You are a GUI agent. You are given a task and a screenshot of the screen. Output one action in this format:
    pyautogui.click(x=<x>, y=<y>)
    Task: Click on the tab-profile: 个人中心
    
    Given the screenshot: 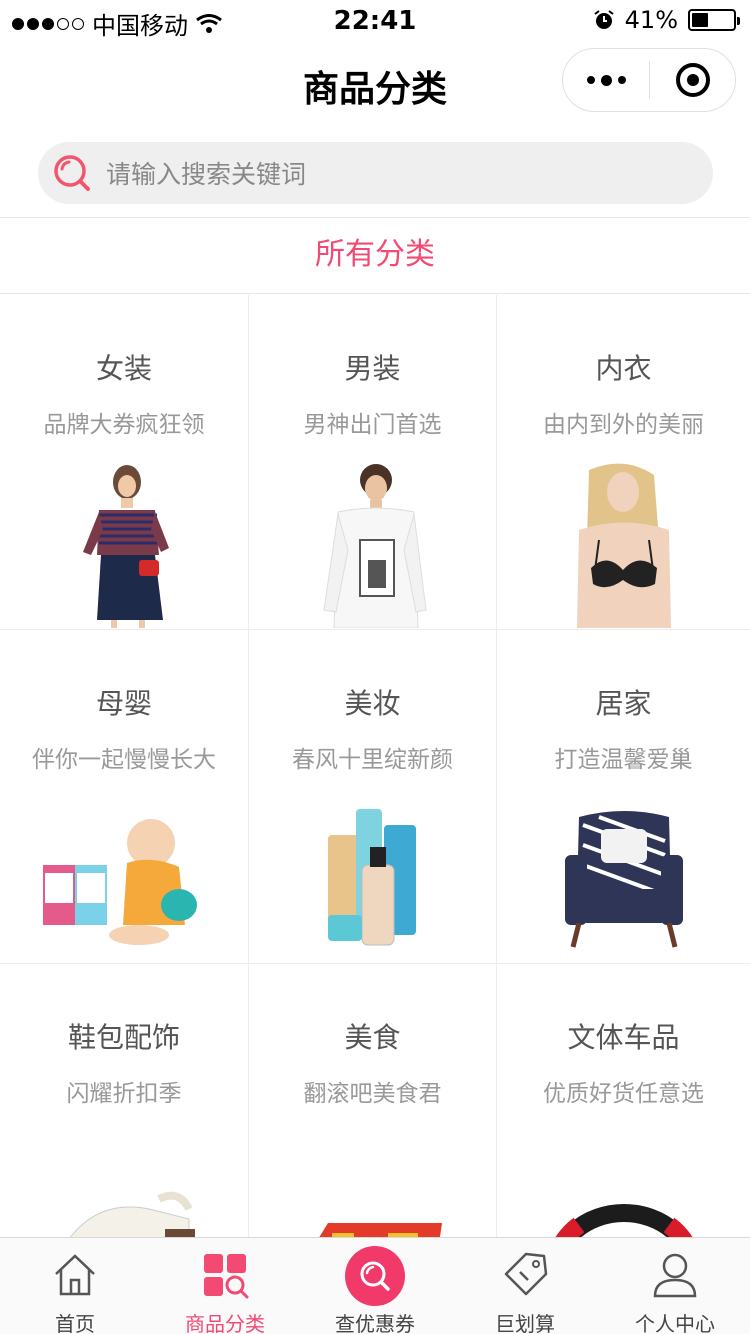 What is the action you would take?
    pyautogui.click(x=675, y=1286)
    